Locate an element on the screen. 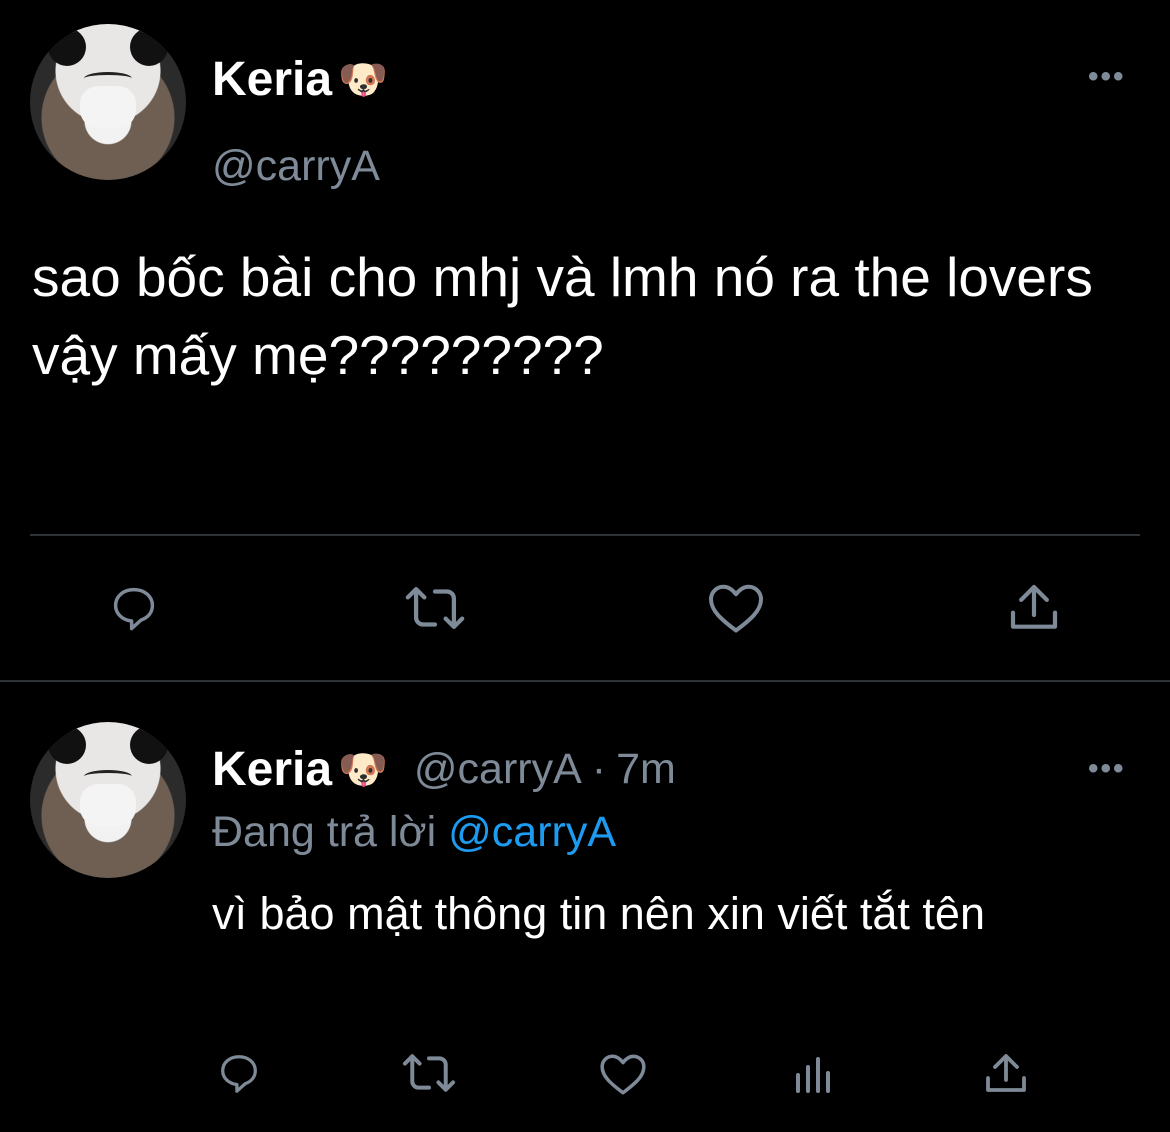 The width and height of the screenshot is (1170, 1132). author-name-text: Keria is located at coordinates (272, 79).